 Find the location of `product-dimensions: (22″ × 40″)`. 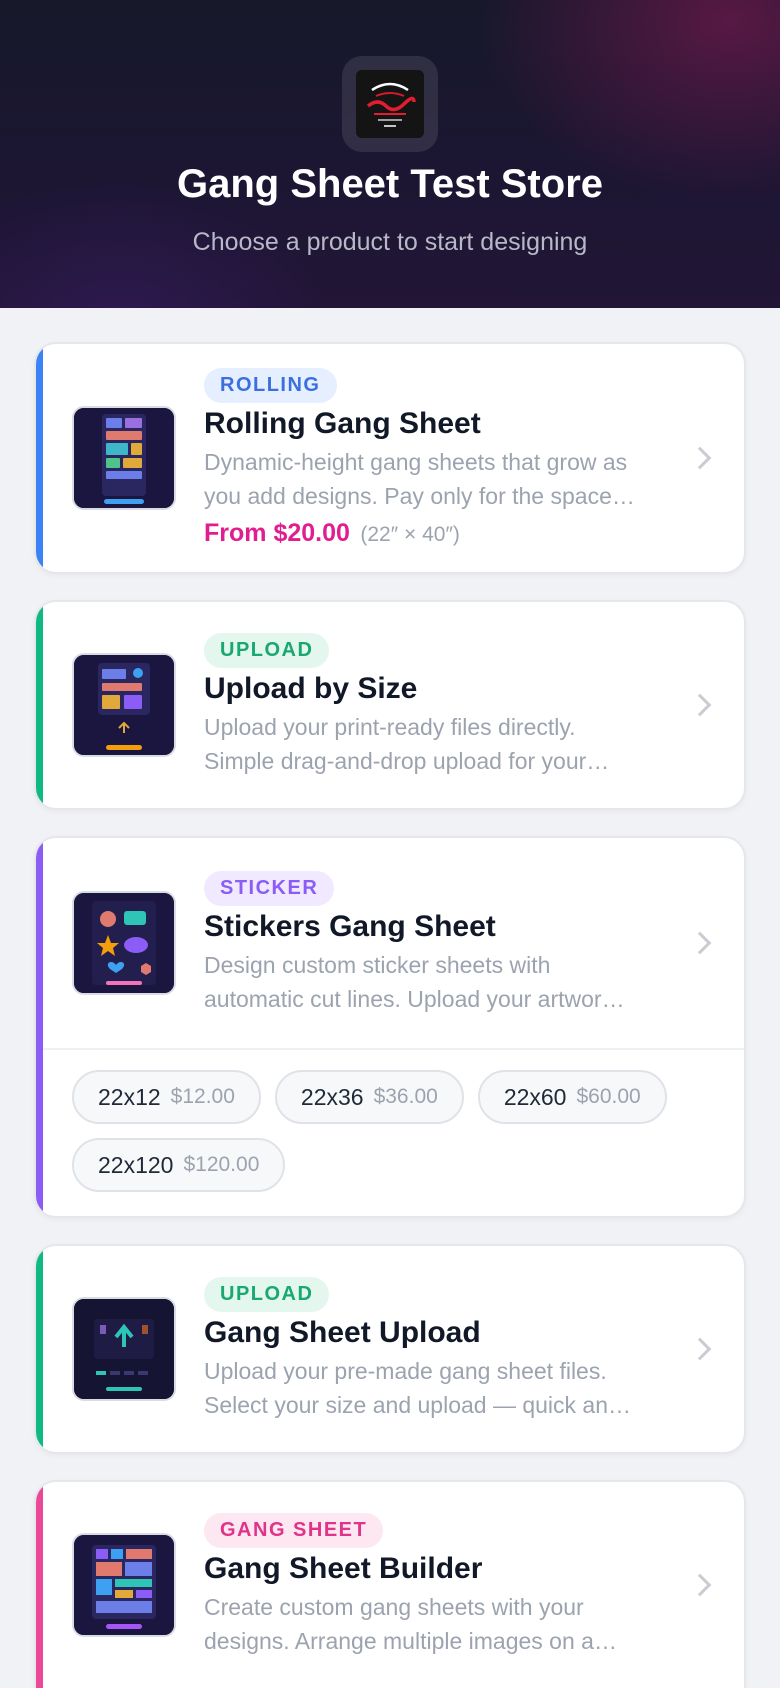

product-dimensions: (22″ × 40″) is located at coordinates (410, 534).